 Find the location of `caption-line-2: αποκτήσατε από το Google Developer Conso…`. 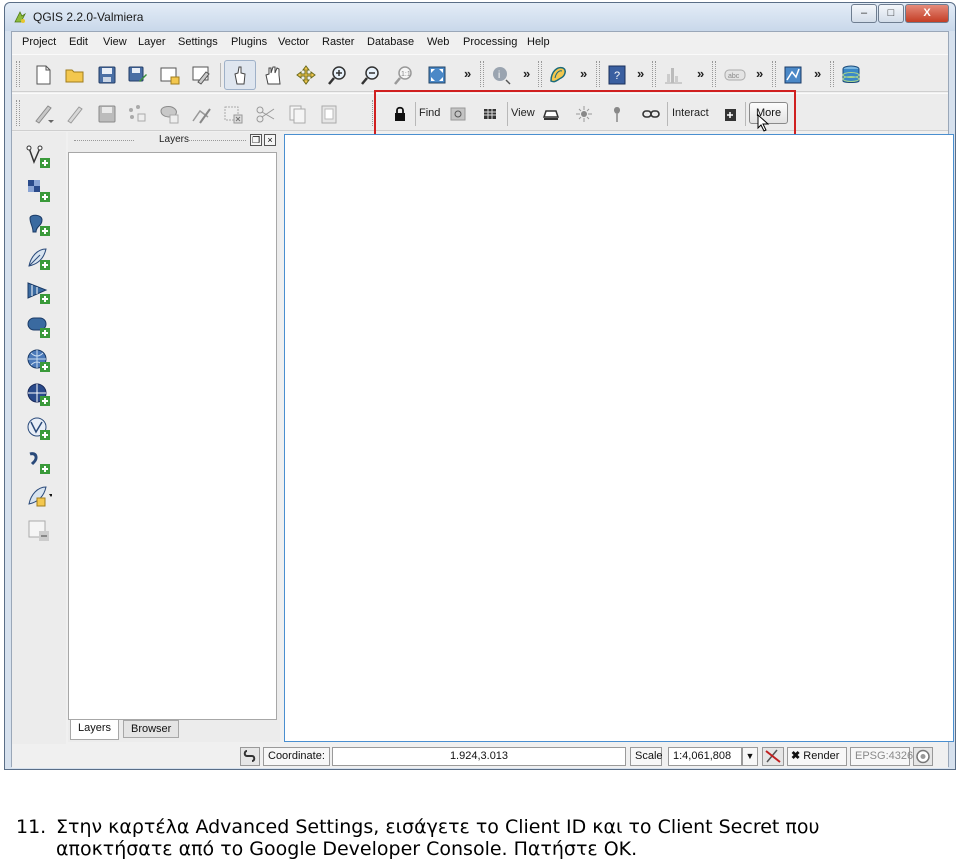

caption-line-2: αποκτήσατε από το Google Developer Conso… is located at coordinates (347, 849).